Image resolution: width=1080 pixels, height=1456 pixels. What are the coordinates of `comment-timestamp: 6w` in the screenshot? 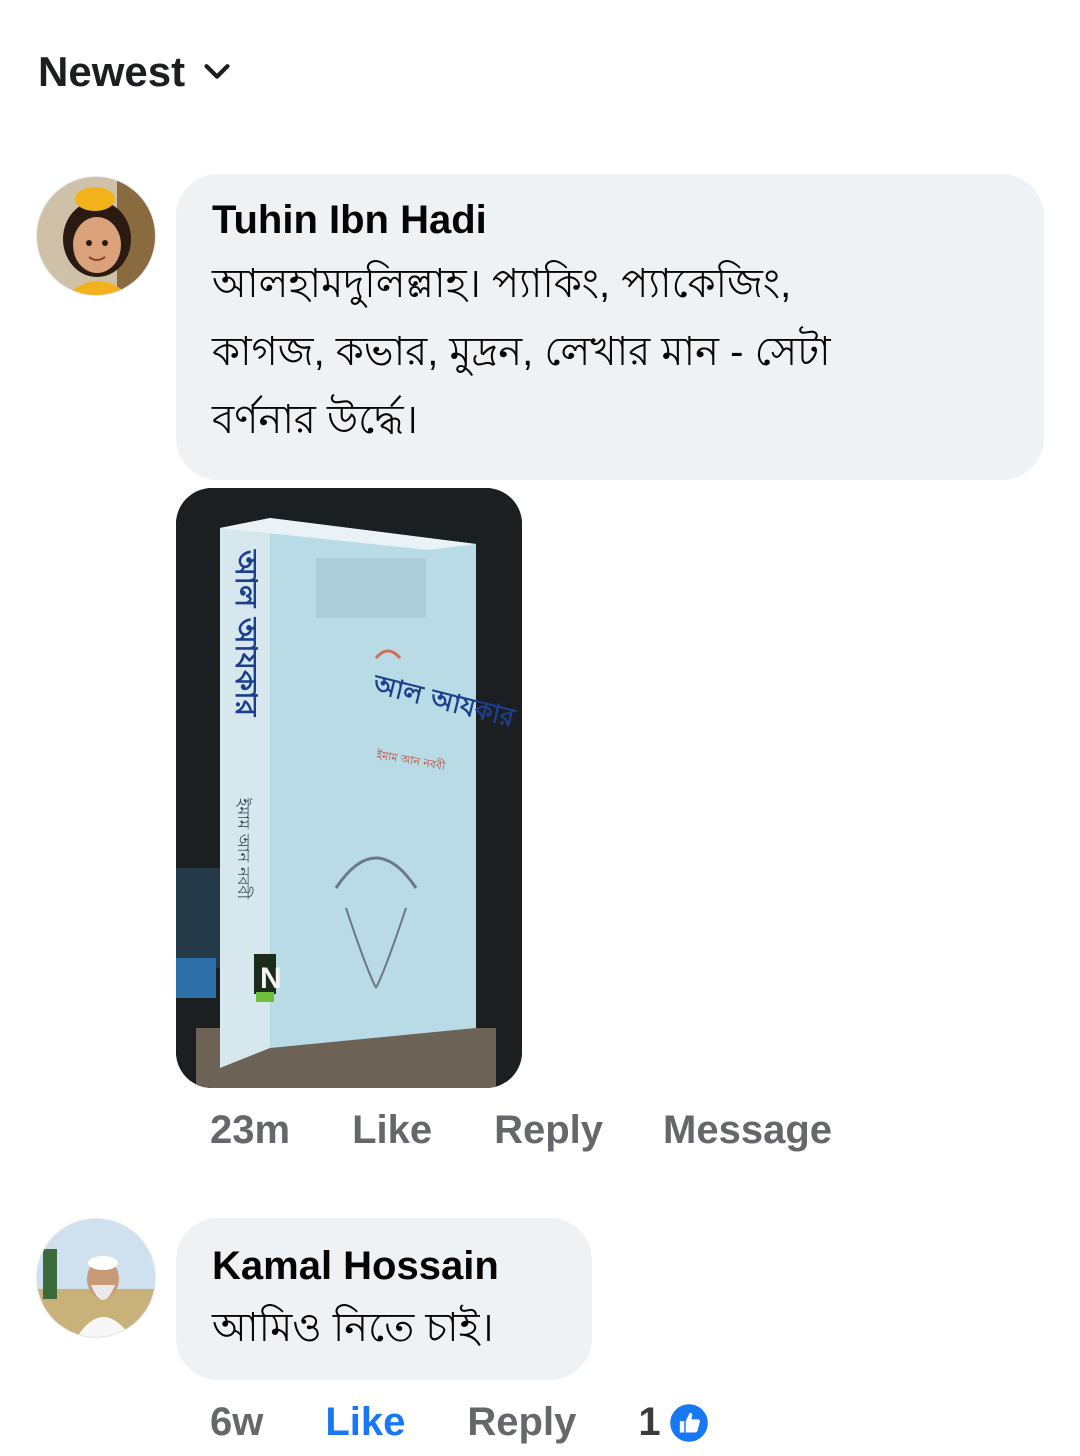 It's located at (236, 1422).